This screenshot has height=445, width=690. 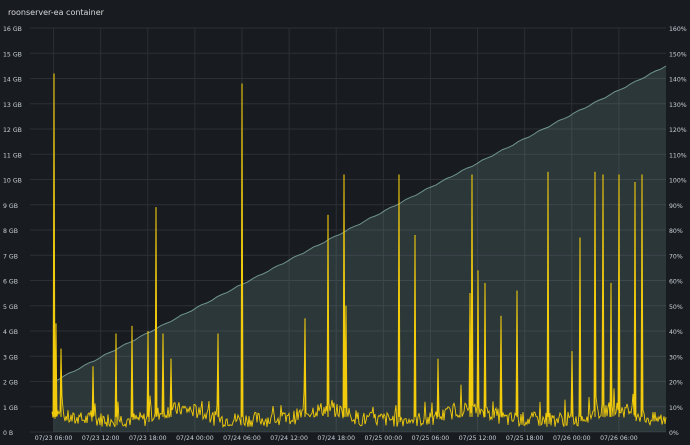 I want to click on x-tick-label: 07/23 06:00, so click(x=54, y=438).